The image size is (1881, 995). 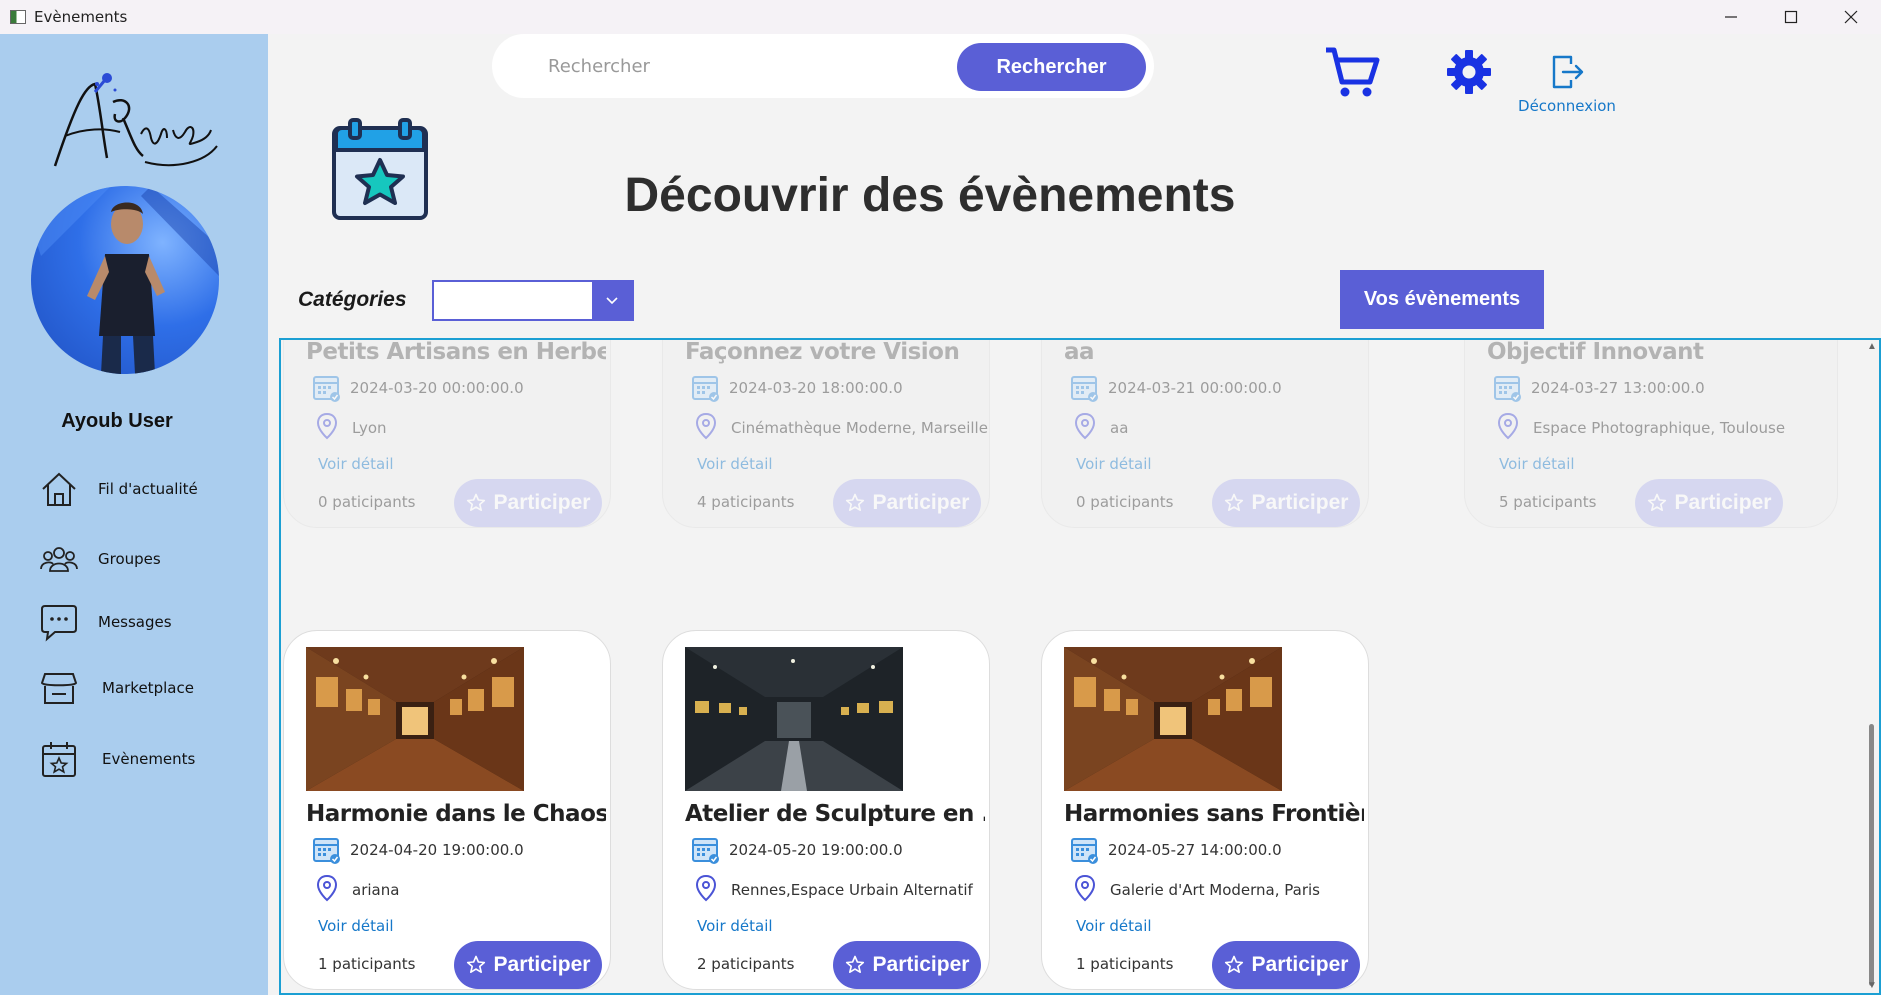 What do you see at coordinates (930, 195) in the screenshot?
I see `page-title: Découvrir des évènements` at bounding box center [930, 195].